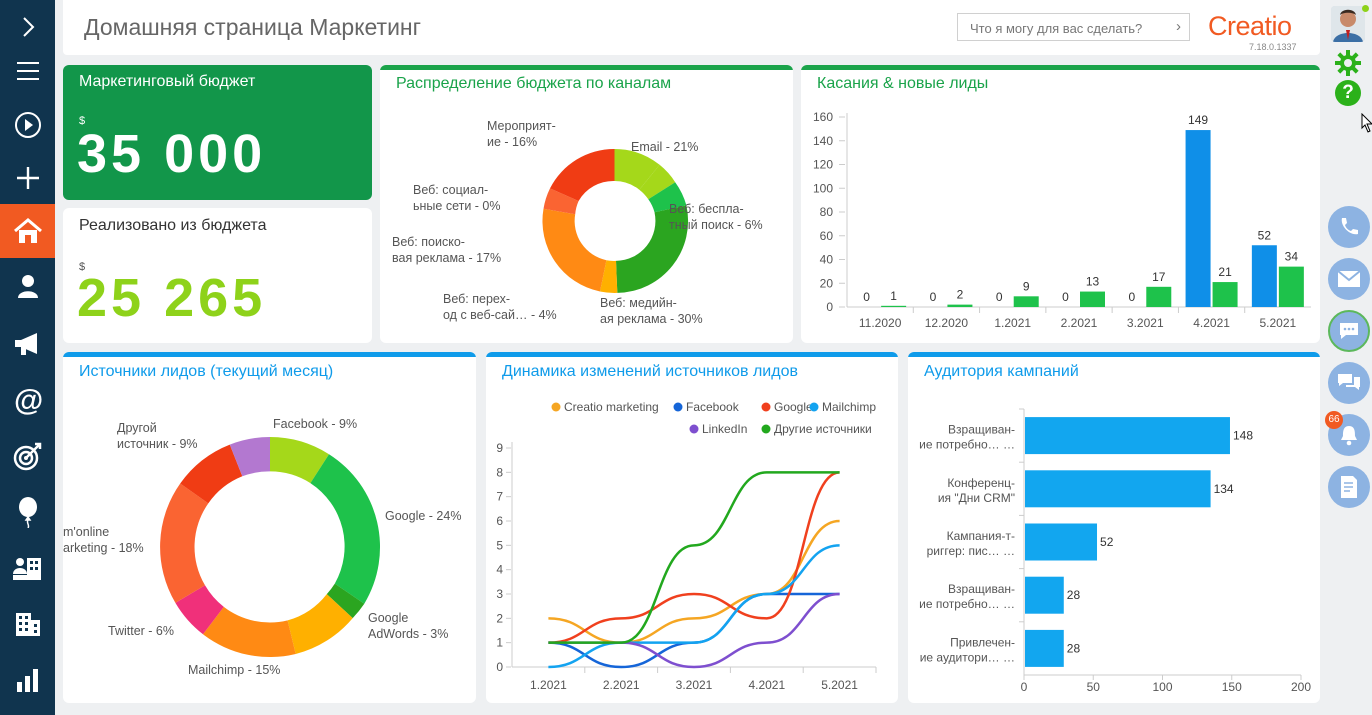 Image resolution: width=1372 pixels, height=715 pixels. Describe the element at coordinates (27, 231) in the screenshot. I see `home-icon` at that location.